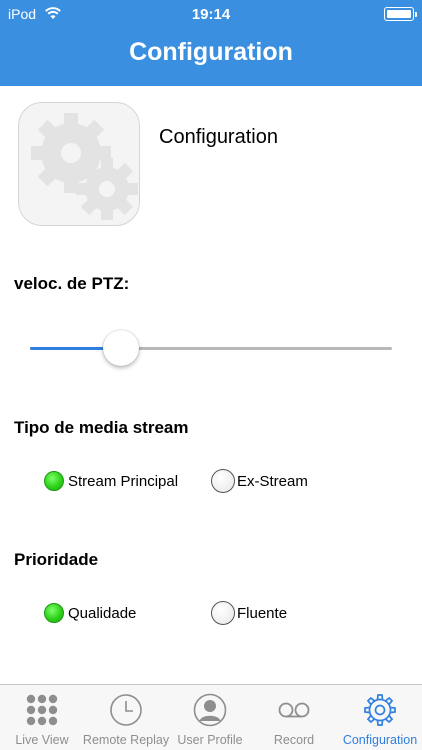  I want to click on radio-label: Ex-Stream, so click(272, 481).